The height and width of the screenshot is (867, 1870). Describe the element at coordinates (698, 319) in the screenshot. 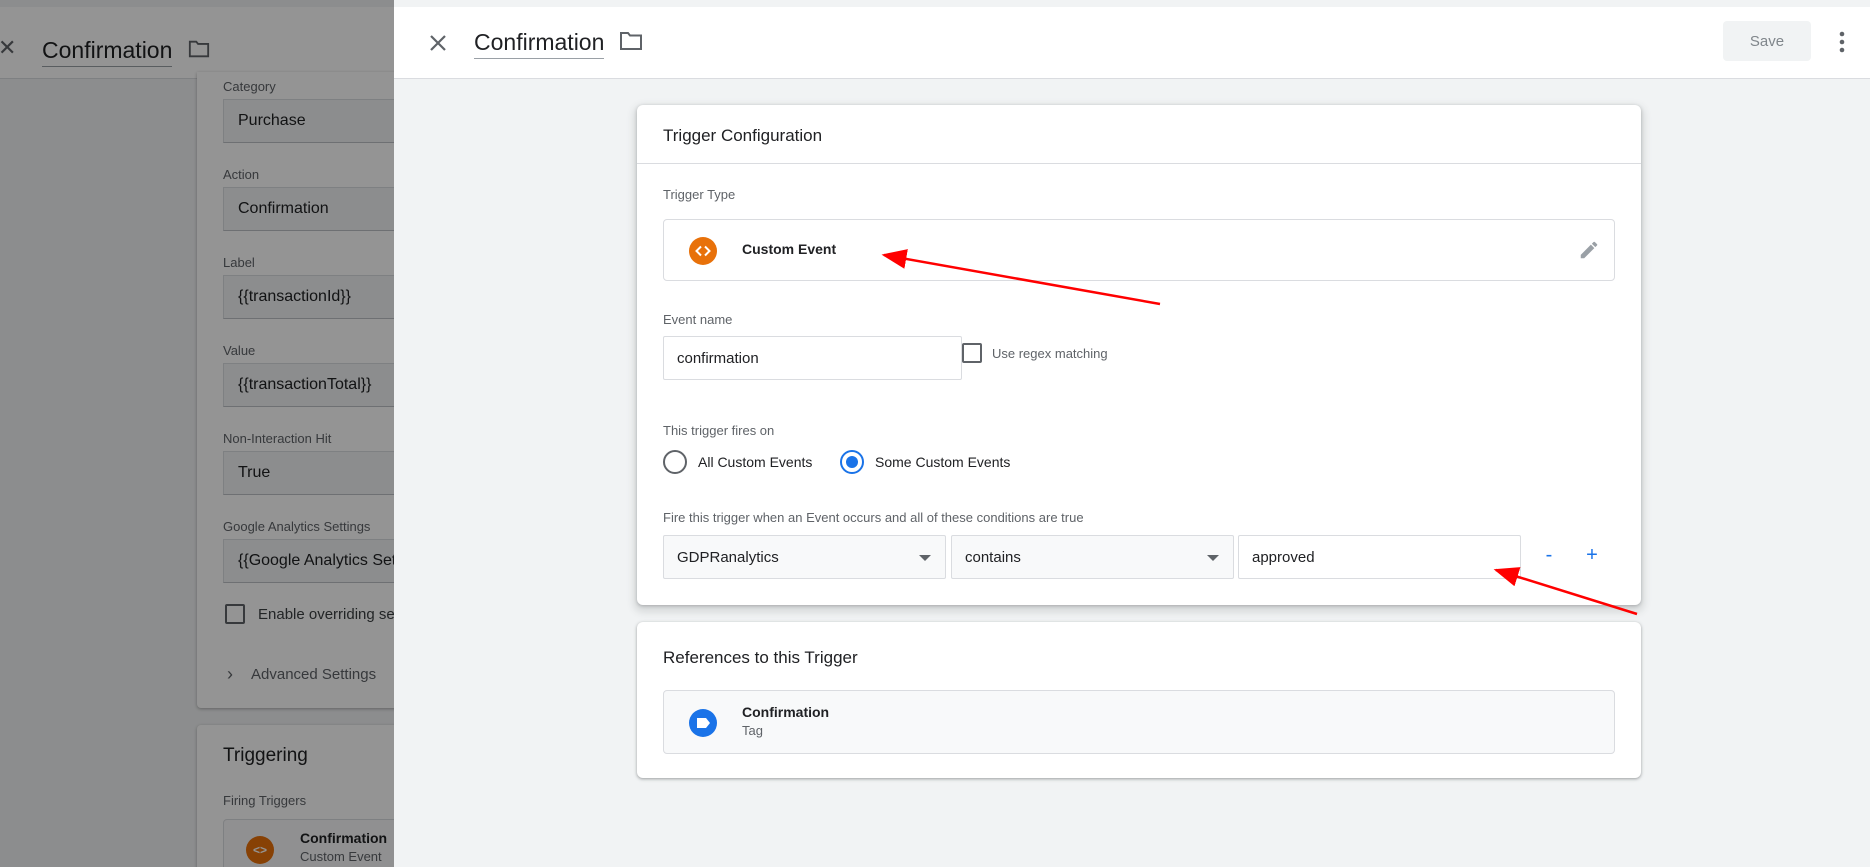

I see `event-name-label: Event name` at that location.